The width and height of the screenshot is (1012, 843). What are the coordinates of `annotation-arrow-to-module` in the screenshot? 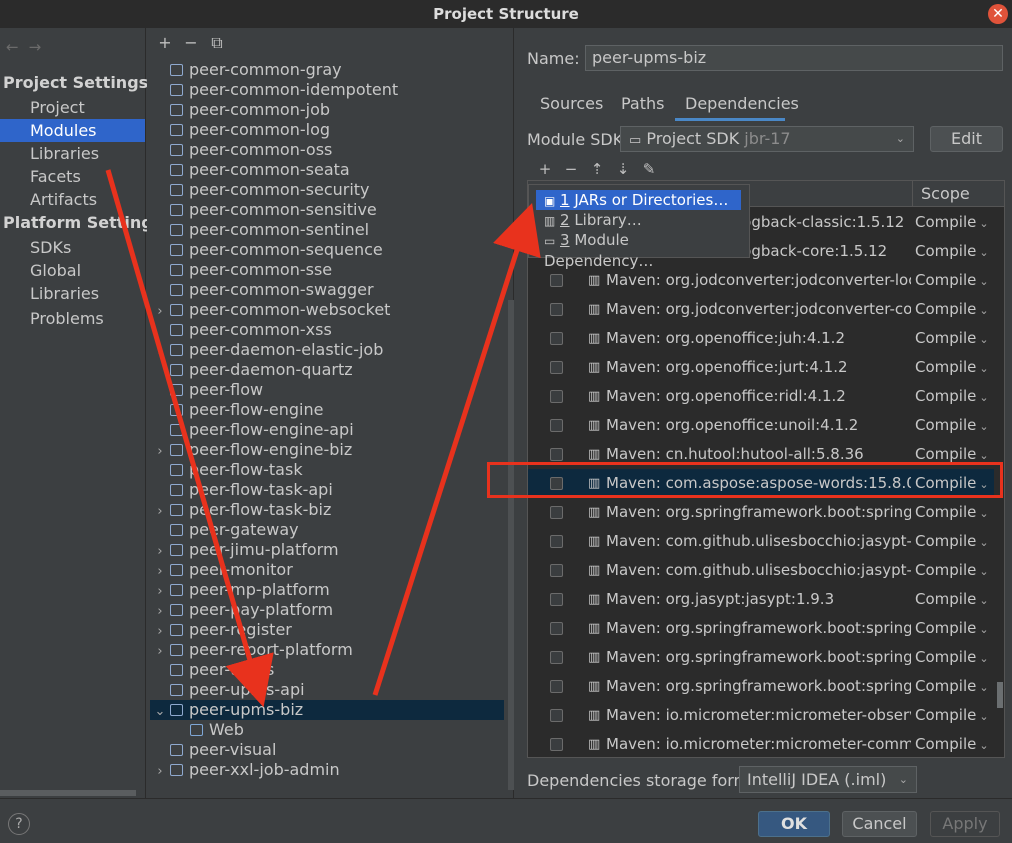 It's located at (189, 438).